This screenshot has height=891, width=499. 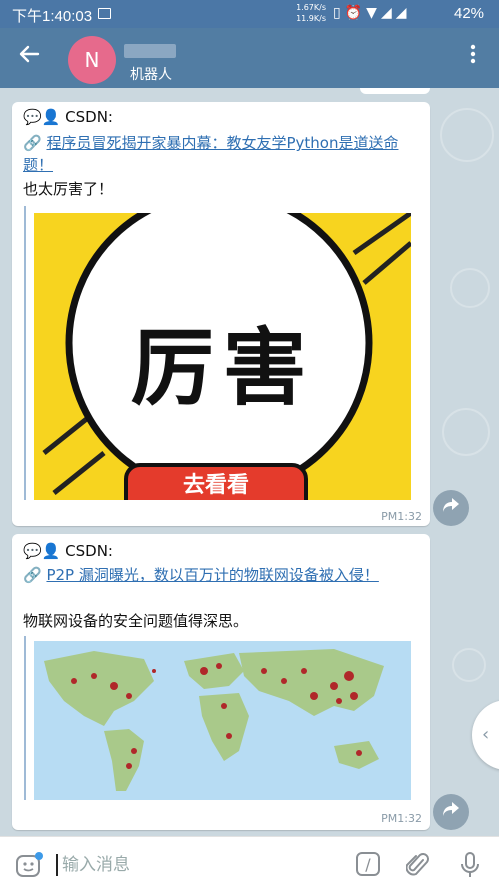 I want to click on wifi-icon: ▼, so click(x=373, y=13).